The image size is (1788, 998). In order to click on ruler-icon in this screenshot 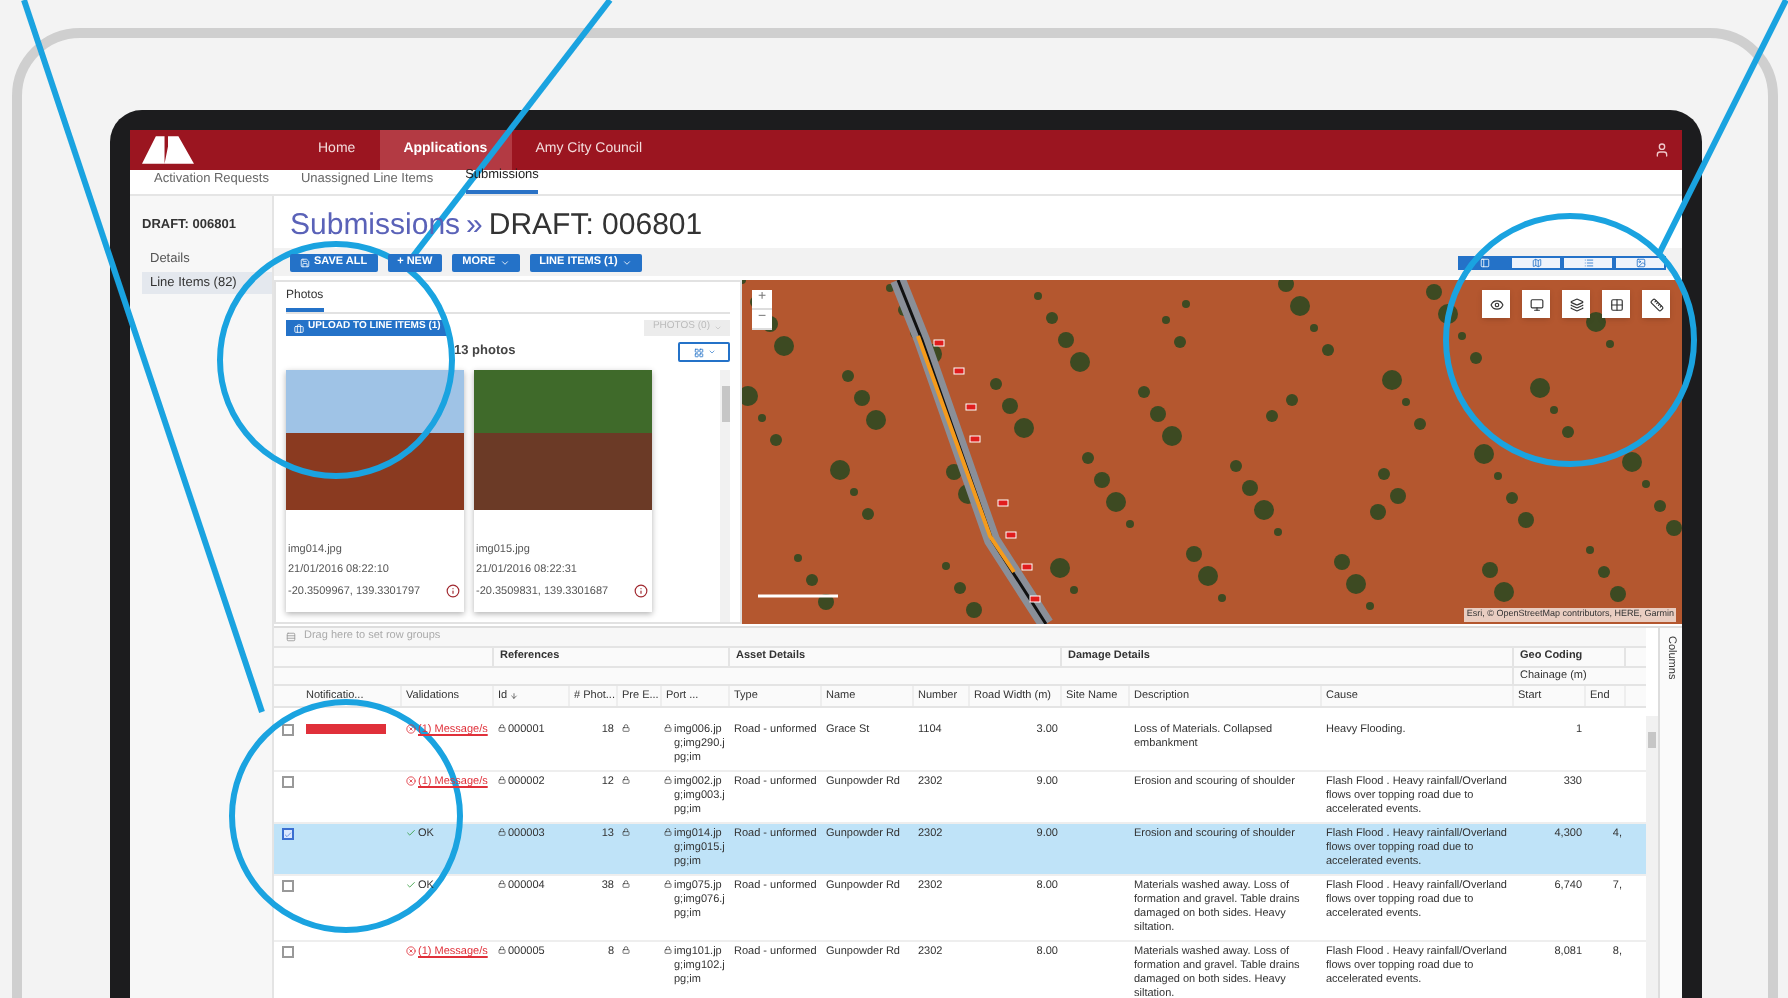, I will do `click(1656, 304)`.